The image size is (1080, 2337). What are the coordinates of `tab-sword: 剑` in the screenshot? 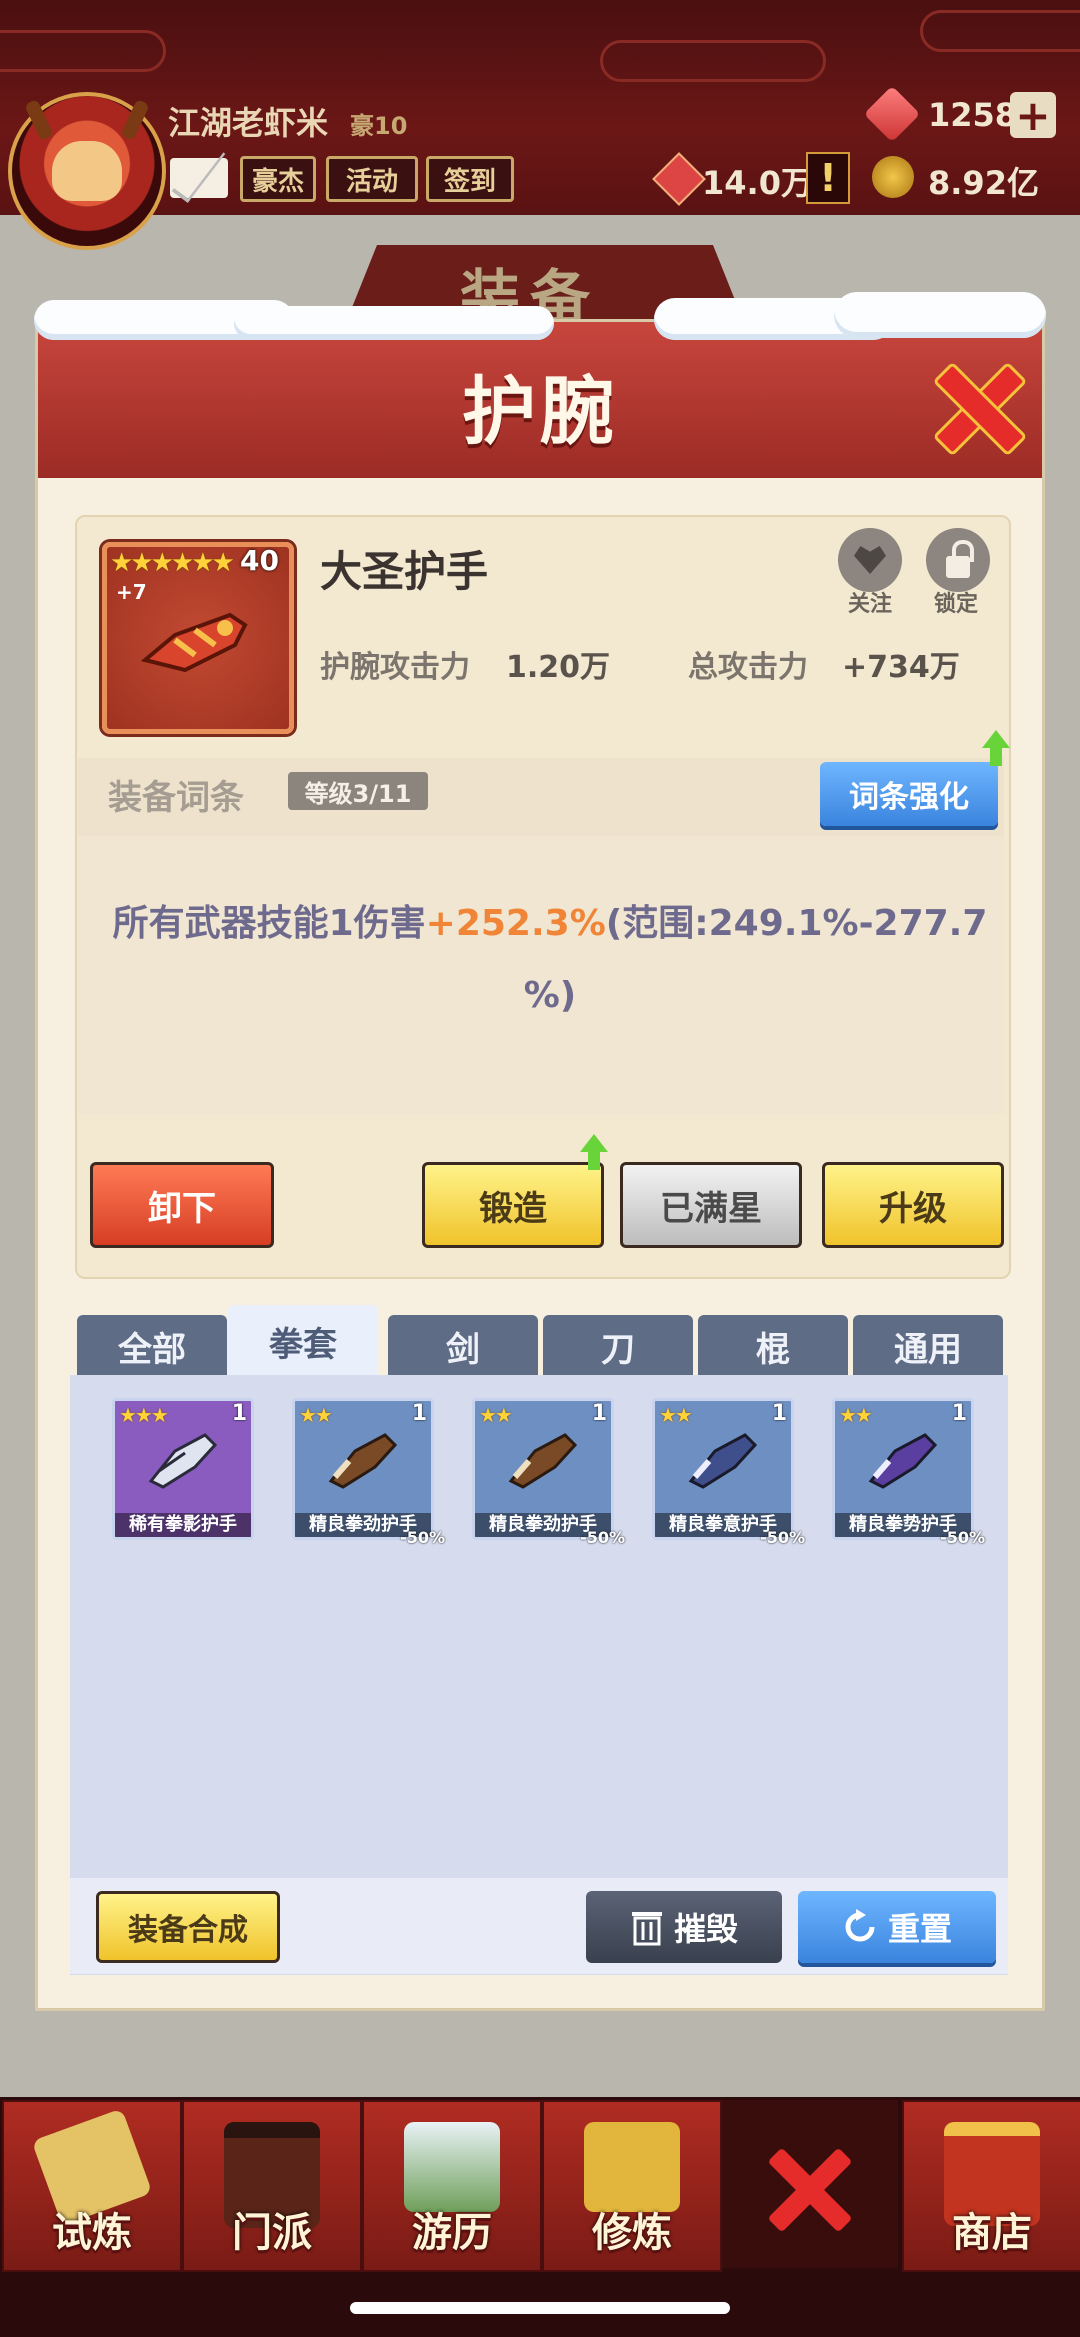 It's located at (463, 1346).